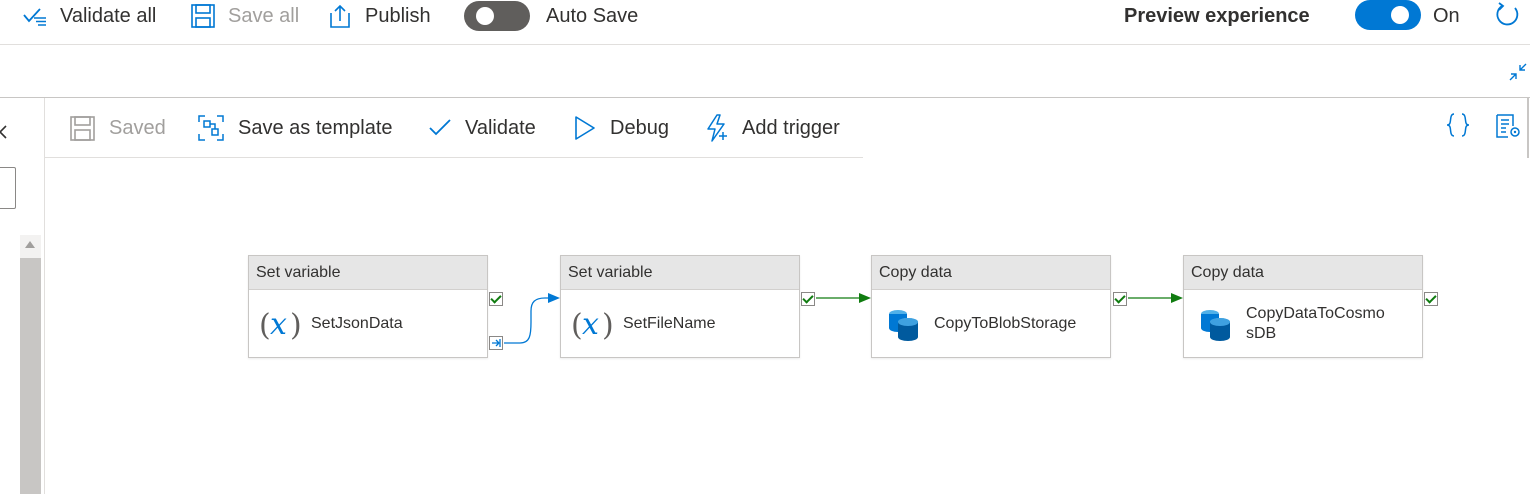 The width and height of the screenshot is (1530, 494). I want to click on activity-set-file-name: Set variable (x) SetFileName, so click(680, 306).